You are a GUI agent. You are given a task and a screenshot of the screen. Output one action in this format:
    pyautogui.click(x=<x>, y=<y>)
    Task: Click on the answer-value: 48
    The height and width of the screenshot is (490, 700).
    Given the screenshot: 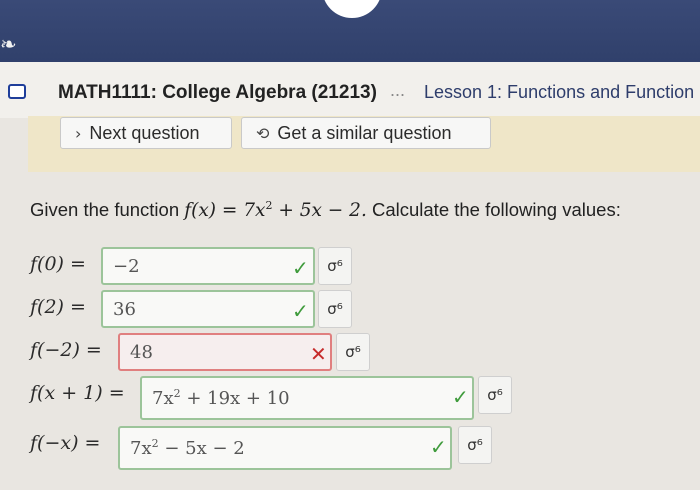 What is the action you would take?
    pyautogui.click(x=141, y=352)
    